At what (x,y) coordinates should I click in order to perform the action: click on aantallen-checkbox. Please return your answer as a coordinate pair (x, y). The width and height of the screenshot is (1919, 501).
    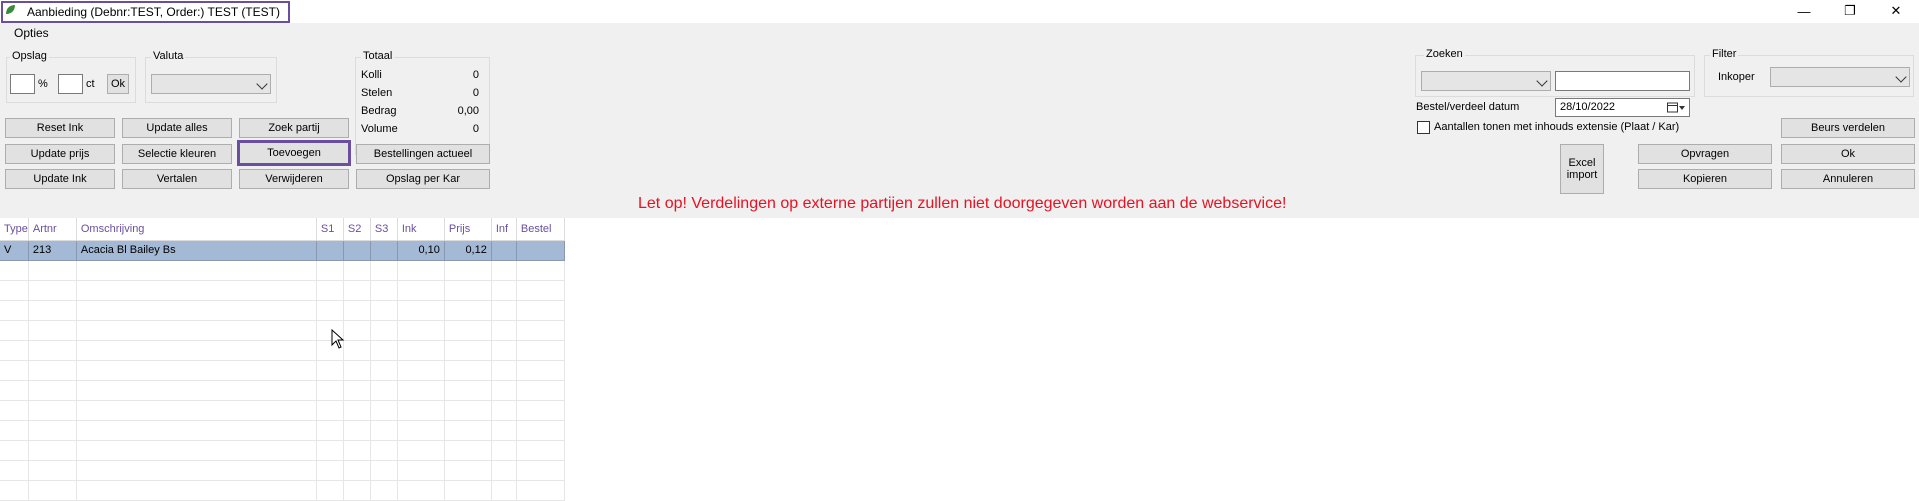
    Looking at the image, I should click on (1423, 127).